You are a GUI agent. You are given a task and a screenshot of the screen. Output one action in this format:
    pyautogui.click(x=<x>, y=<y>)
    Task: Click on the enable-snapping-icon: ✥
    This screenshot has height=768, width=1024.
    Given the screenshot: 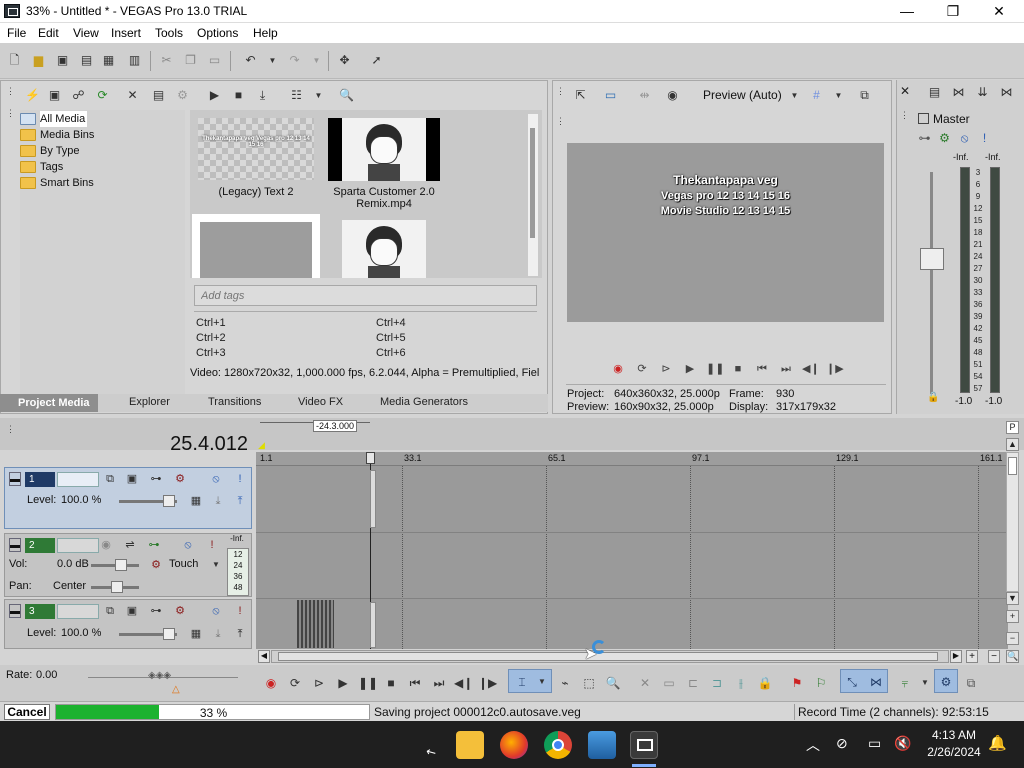 What is the action you would take?
    pyautogui.click(x=344, y=60)
    